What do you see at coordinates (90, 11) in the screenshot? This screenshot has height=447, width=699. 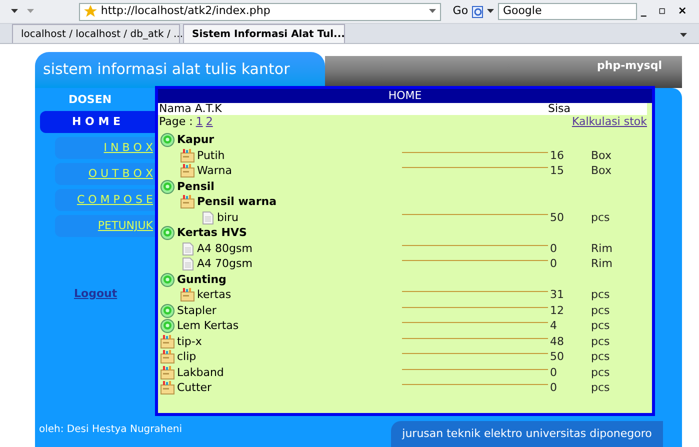 I see `star-icon` at bounding box center [90, 11].